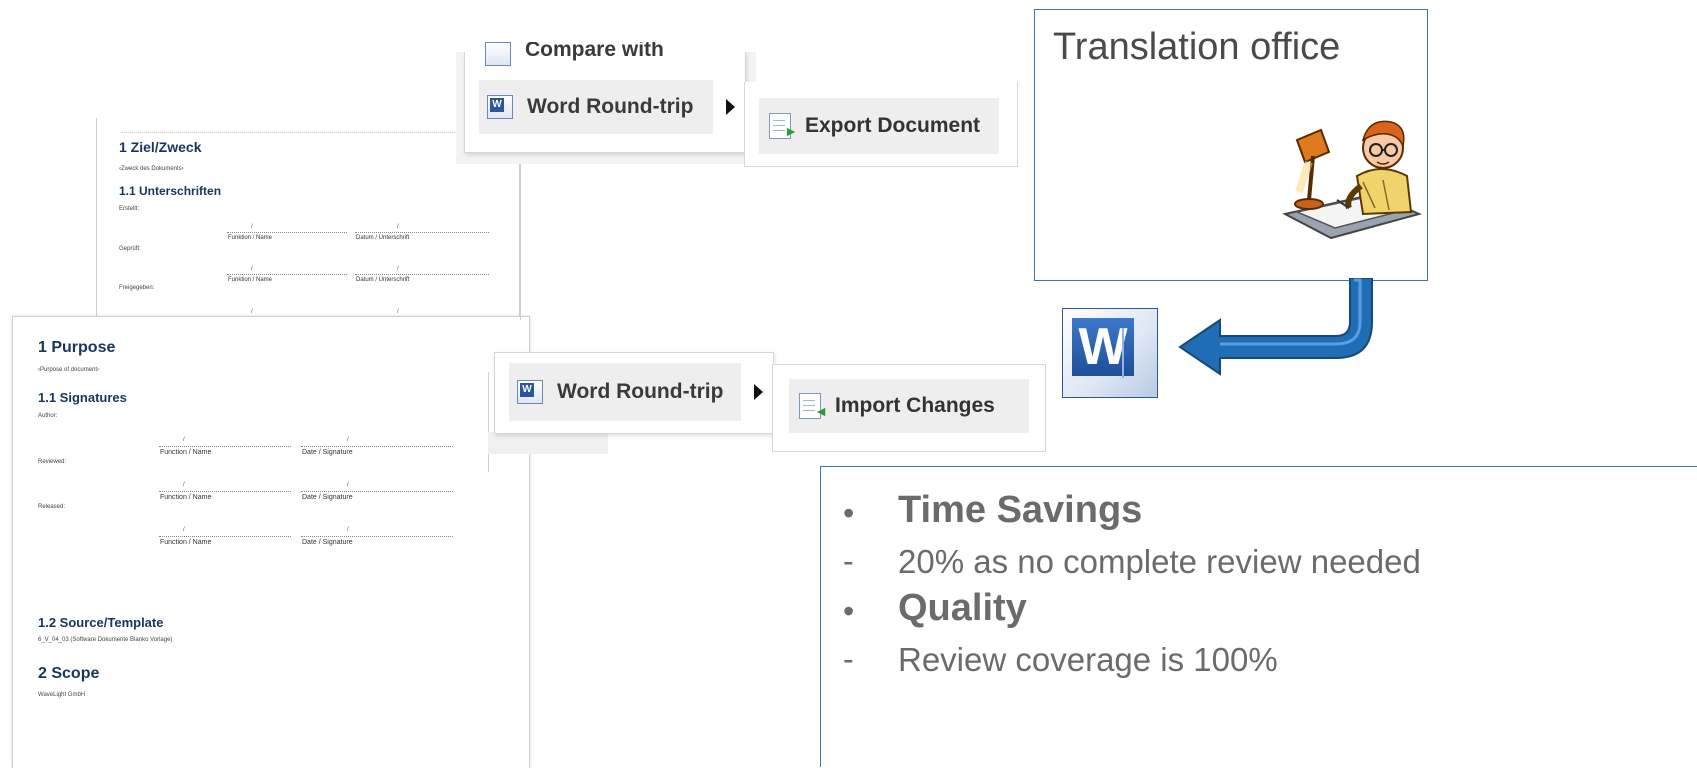 This screenshot has height=768, width=1697. I want to click on submenu-export: ► Export Document, so click(881, 124).